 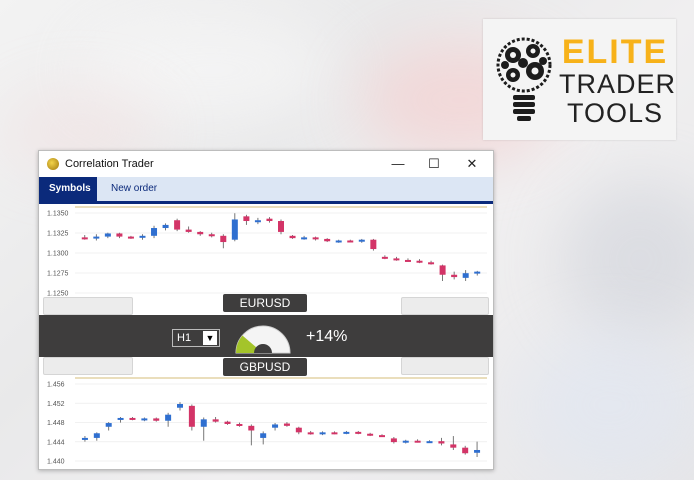 What do you see at coordinates (134, 189) in the screenshot?
I see `tab-new-order: New order` at bounding box center [134, 189].